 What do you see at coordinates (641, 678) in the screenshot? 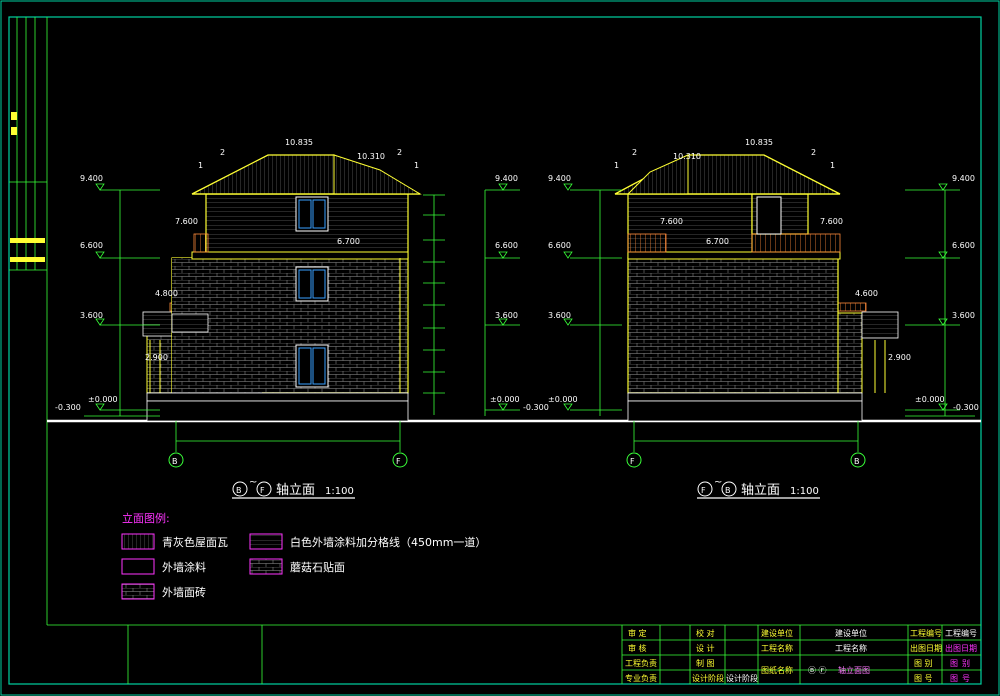
I see `svg-text: 专业负责` at bounding box center [641, 678].